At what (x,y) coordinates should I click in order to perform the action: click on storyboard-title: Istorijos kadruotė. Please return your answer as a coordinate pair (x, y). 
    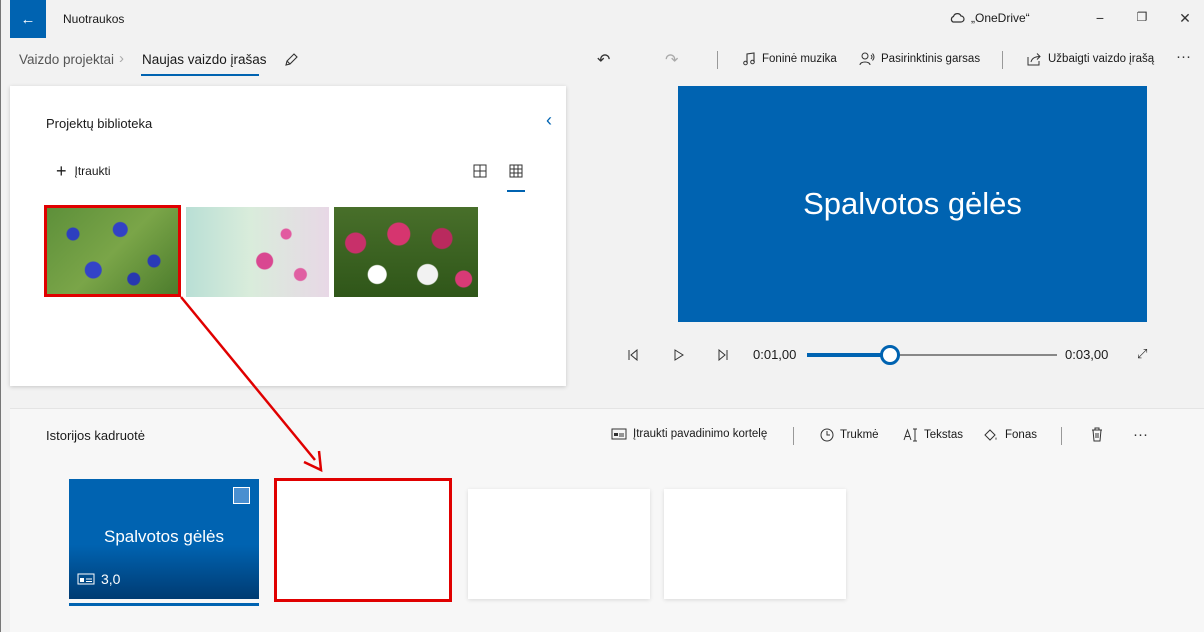
    Looking at the image, I should click on (95, 435).